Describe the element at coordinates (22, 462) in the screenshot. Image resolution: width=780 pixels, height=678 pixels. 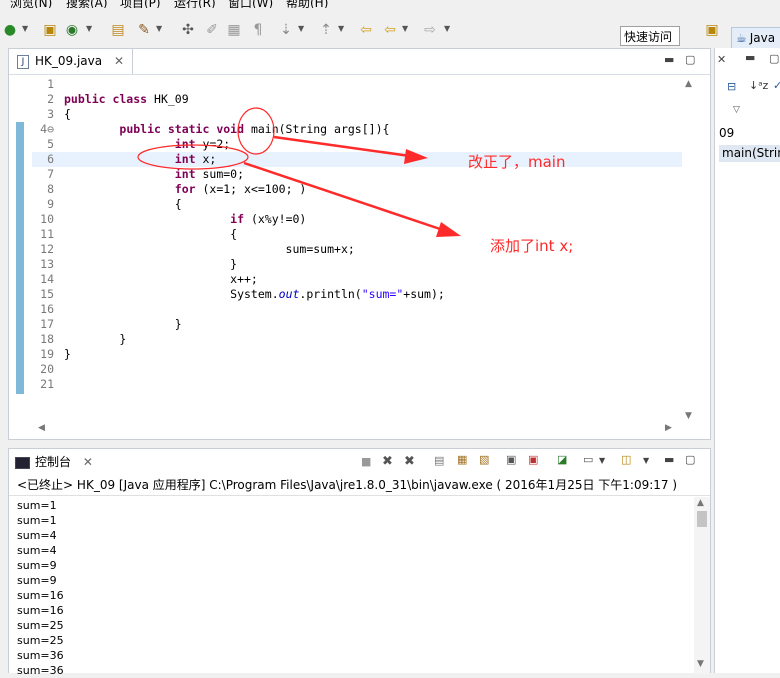
I see `console-icon` at that location.